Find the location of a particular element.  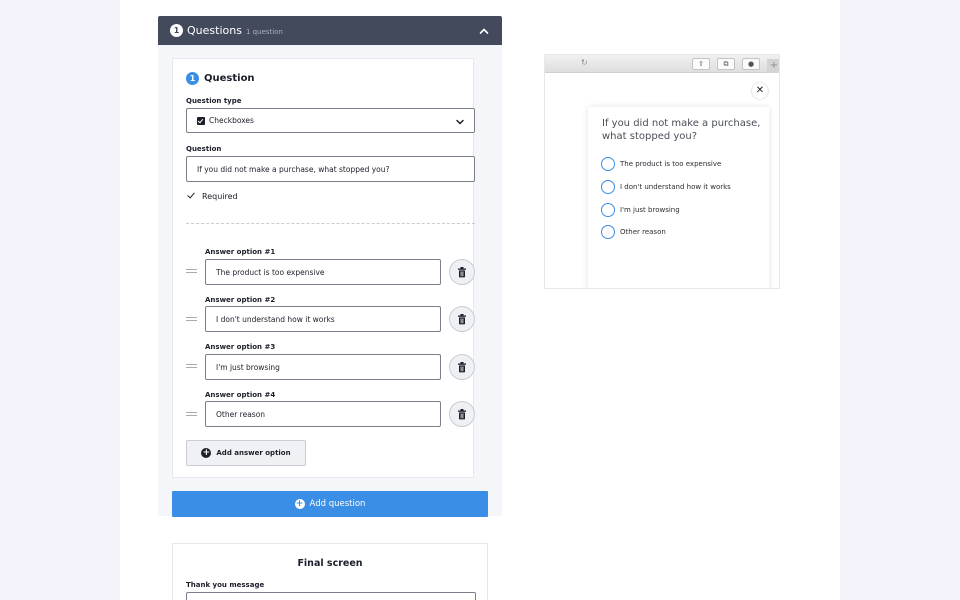

question-type-select: Checkboxes is located at coordinates (330, 120).